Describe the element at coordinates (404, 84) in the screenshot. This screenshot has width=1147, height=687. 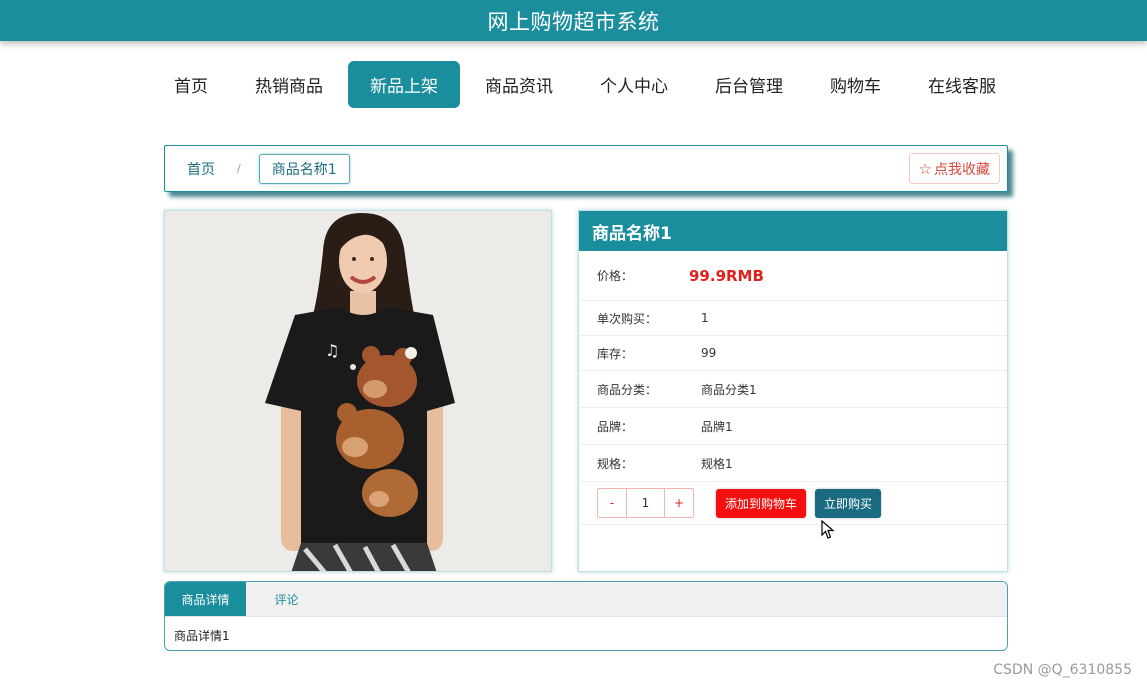
I see `nav-item-new-arrivals: 新品上架` at that location.